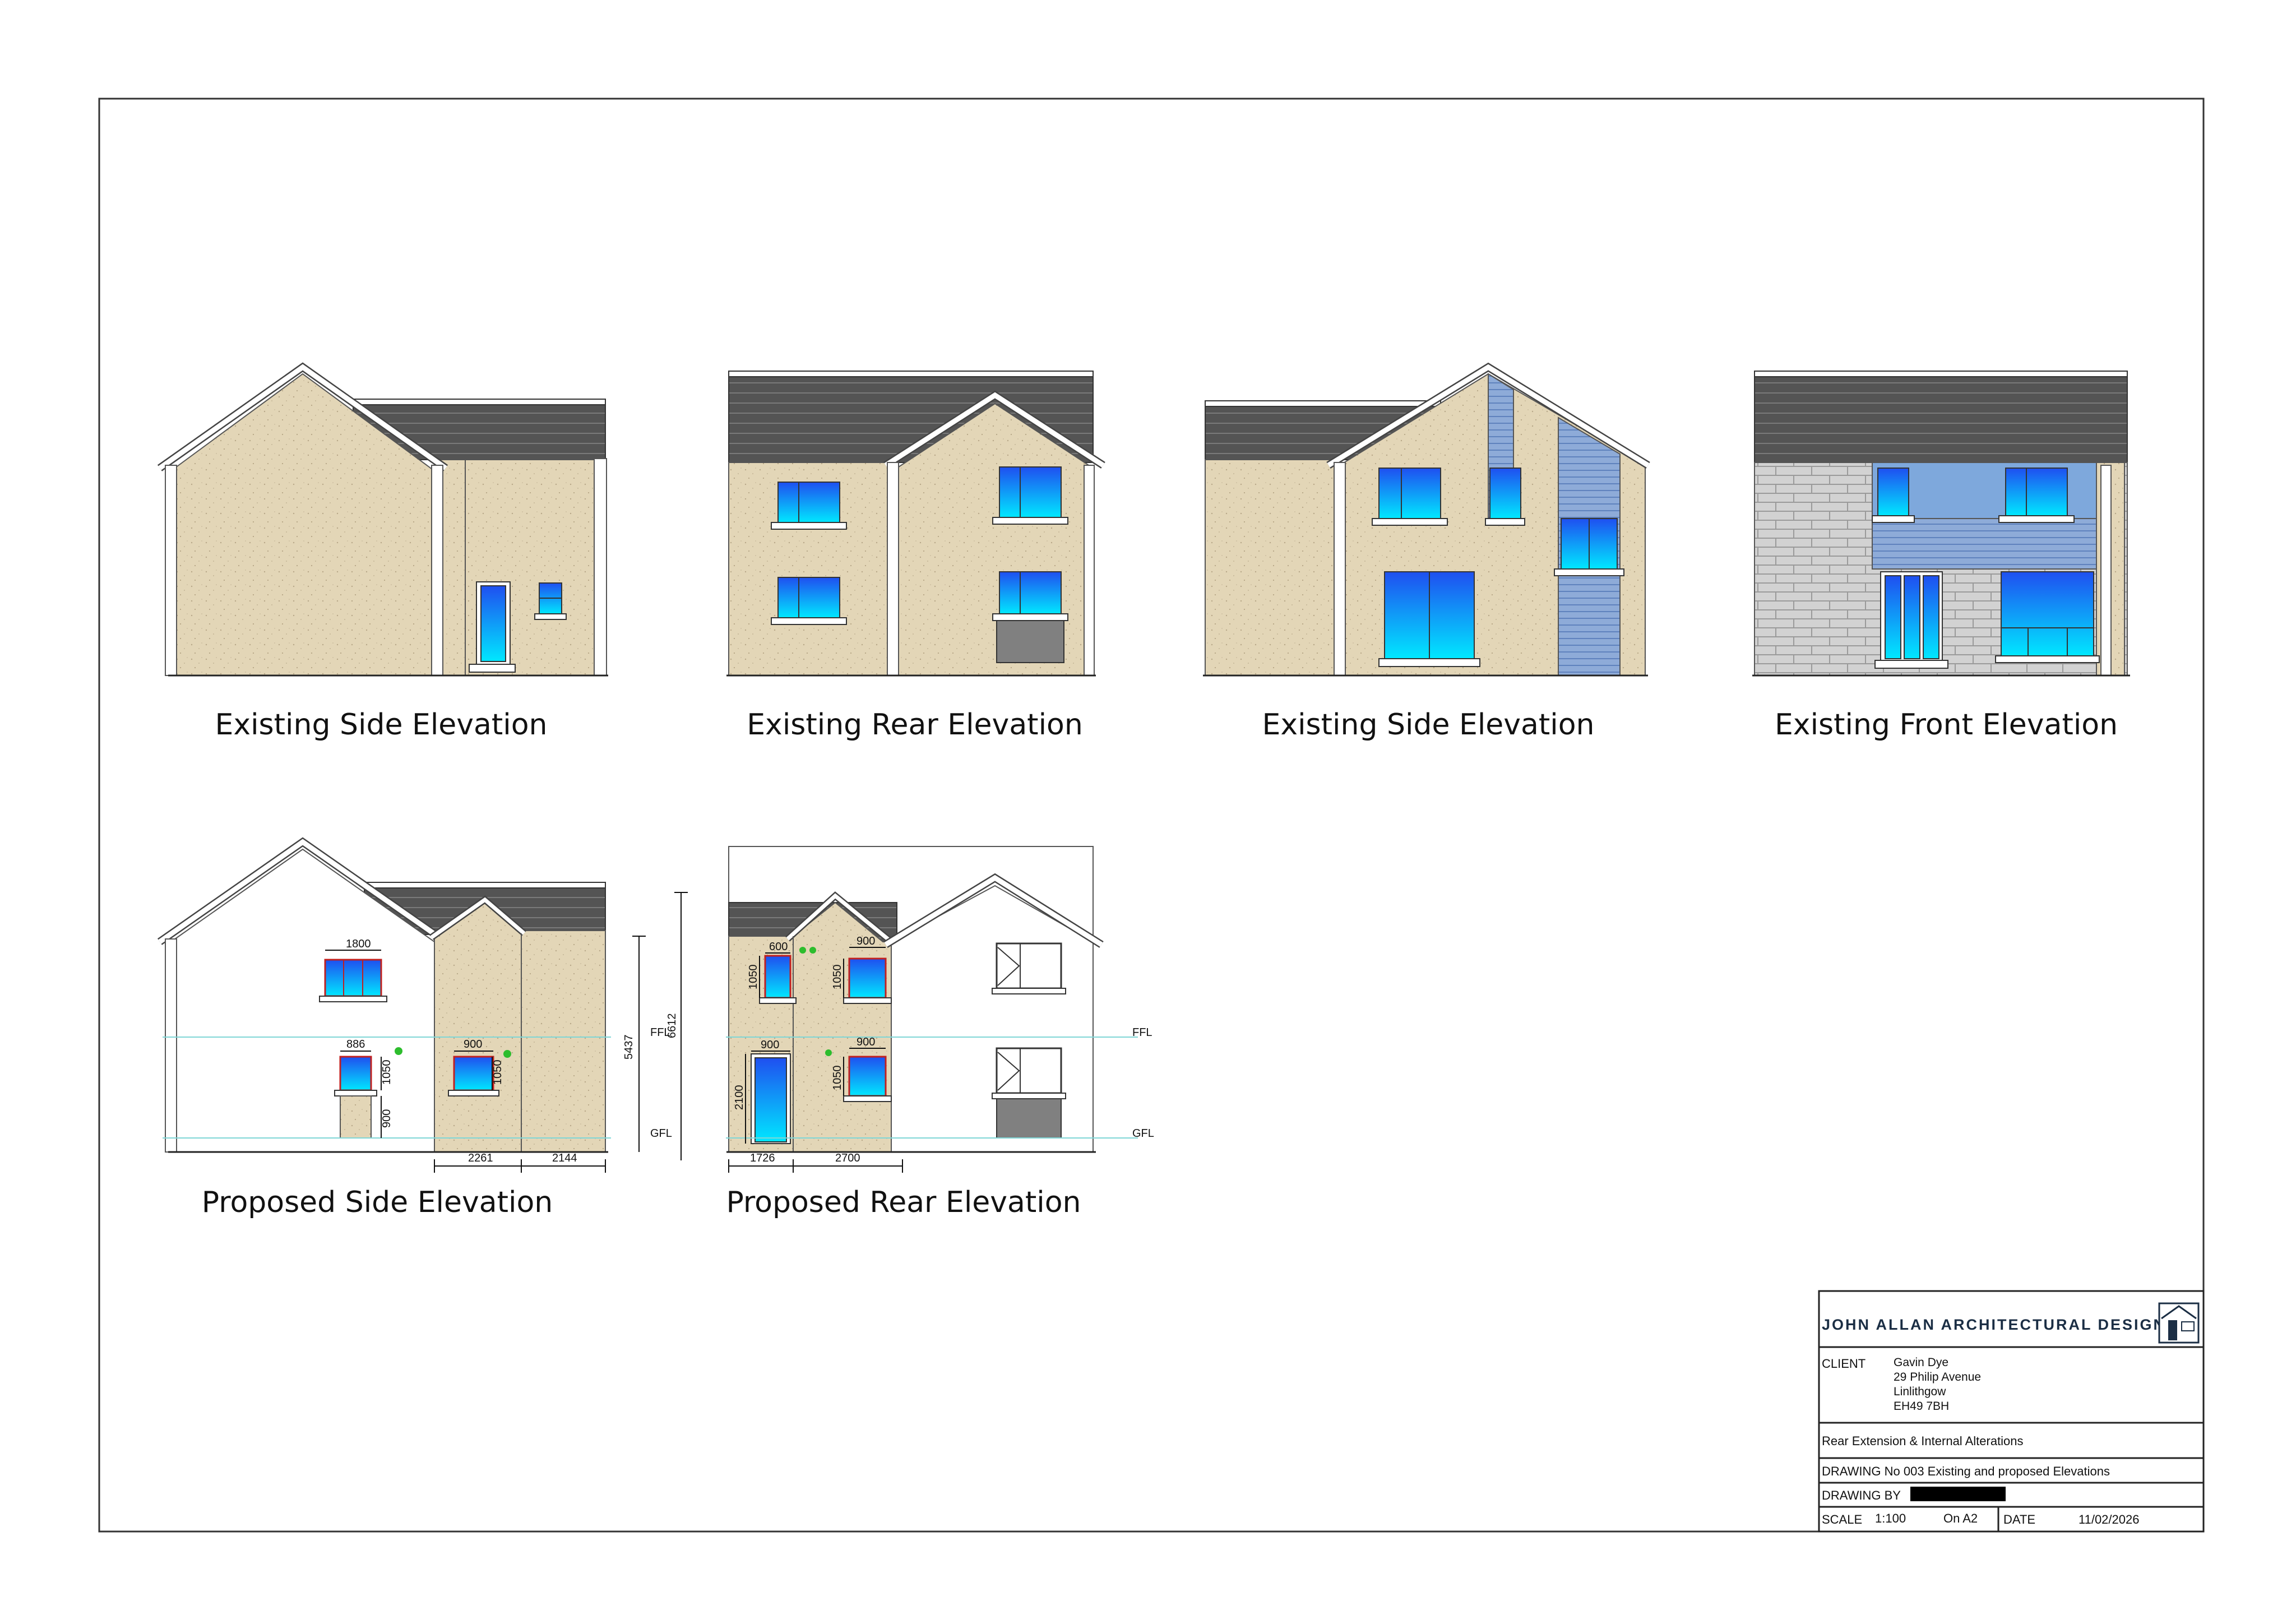 This screenshot has width=2296, height=1624. What do you see at coordinates (837, 978) in the screenshot?
I see `dim-rear-1050-b: 1050` at bounding box center [837, 978].